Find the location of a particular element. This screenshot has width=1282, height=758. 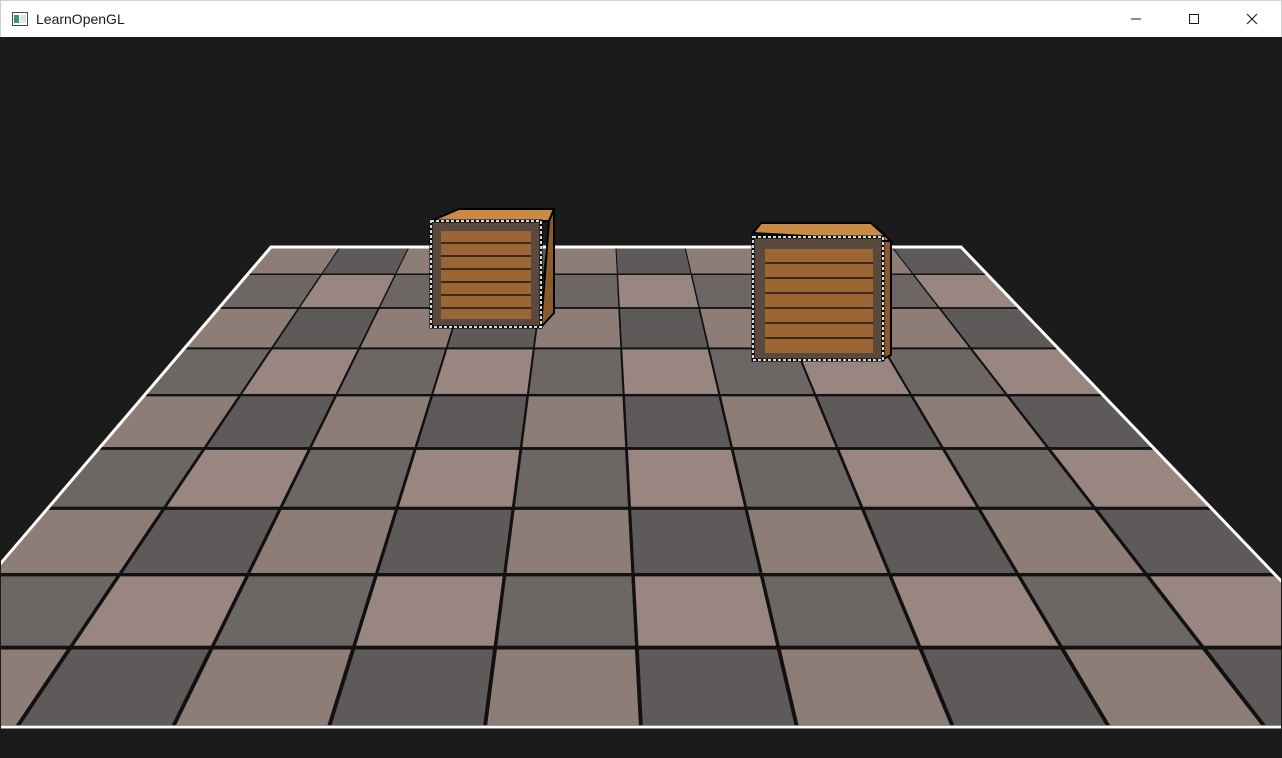

minimize-button is located at coordinates (1136, 19).